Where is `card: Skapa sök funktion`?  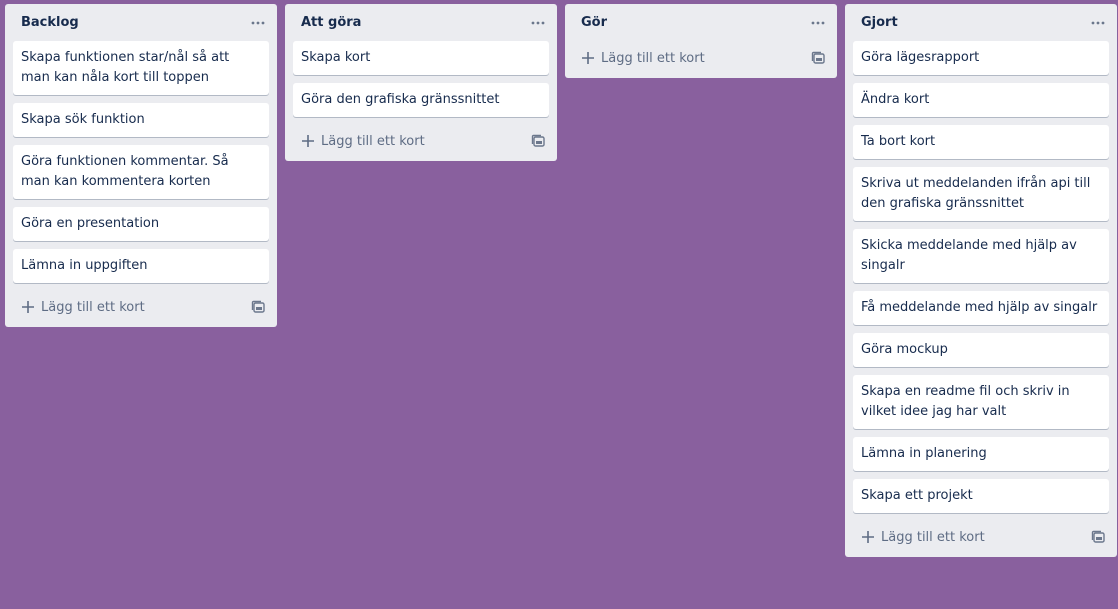 card: Skapa sök funktion is located at coordinates (141, 120).